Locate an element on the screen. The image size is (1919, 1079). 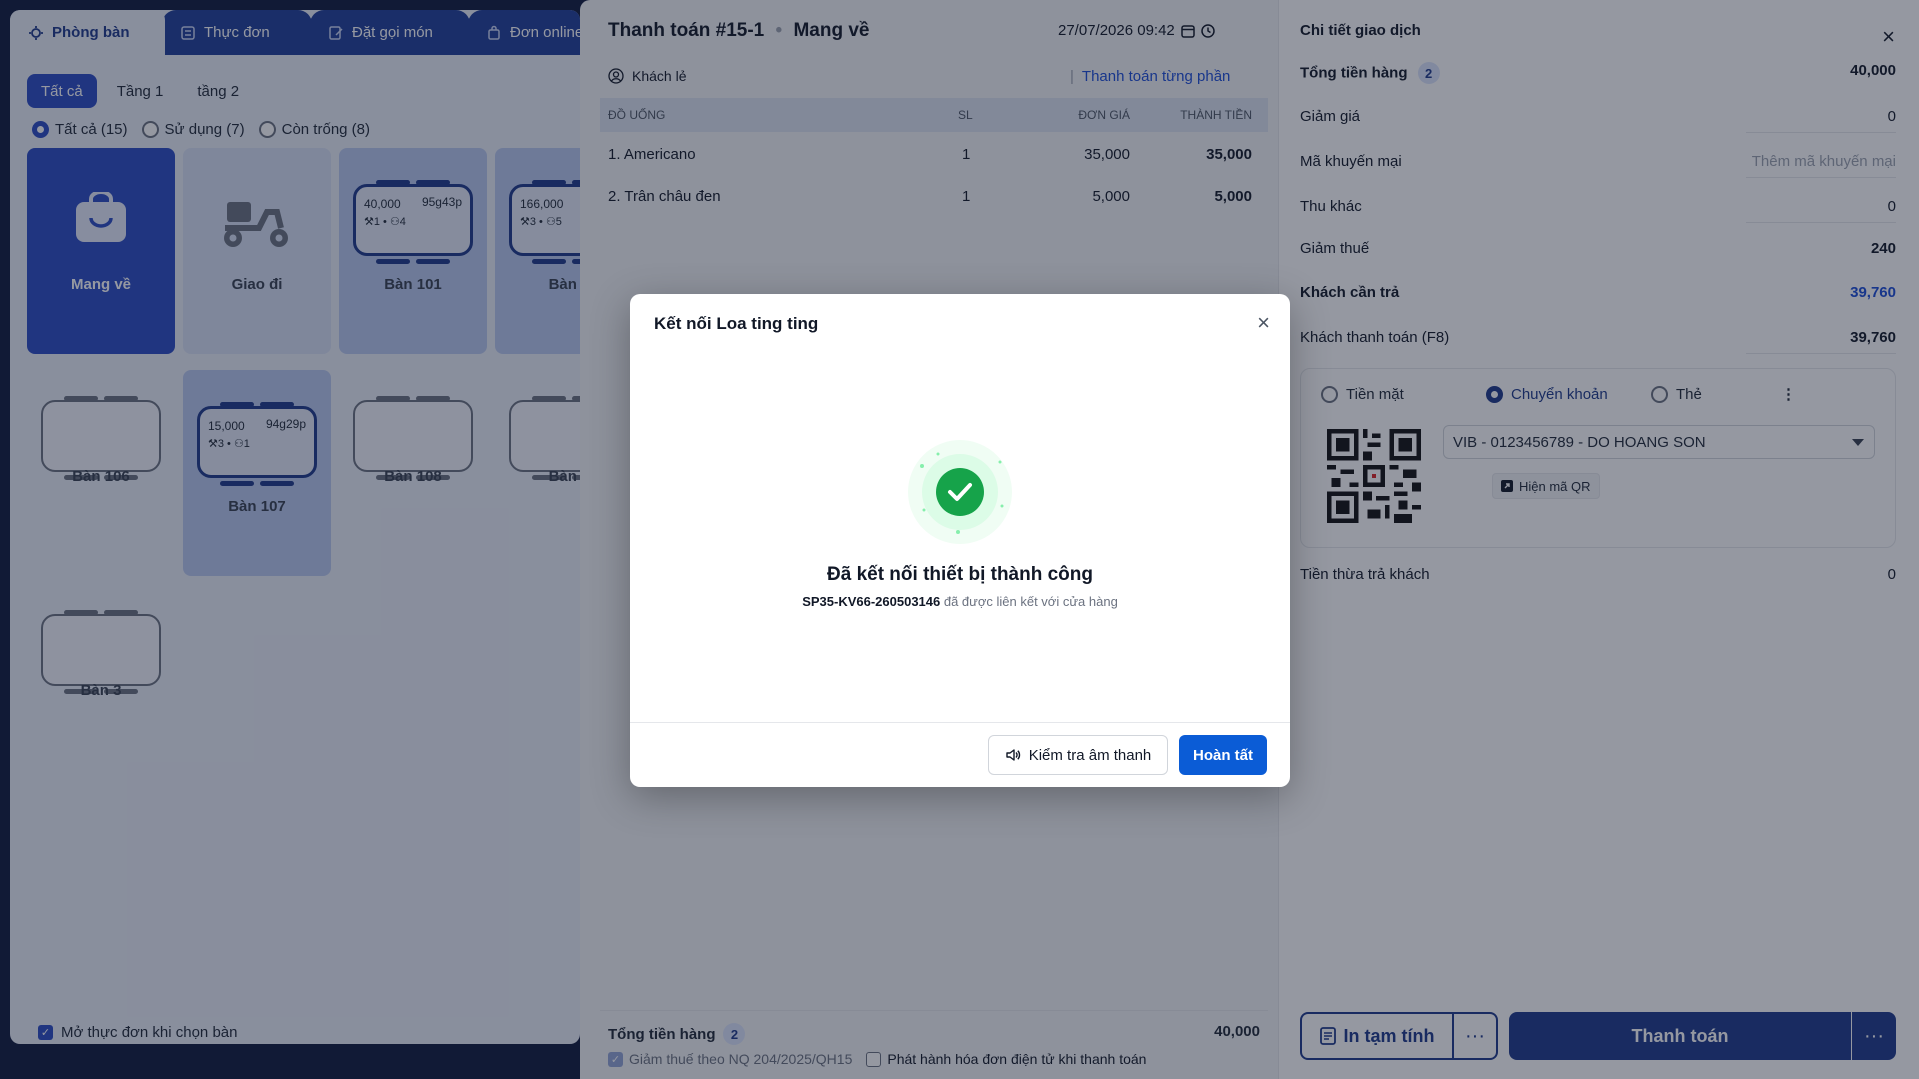
success-suffix: đã được liên kết với cửa hàng is located at coordinates (1029, 601).